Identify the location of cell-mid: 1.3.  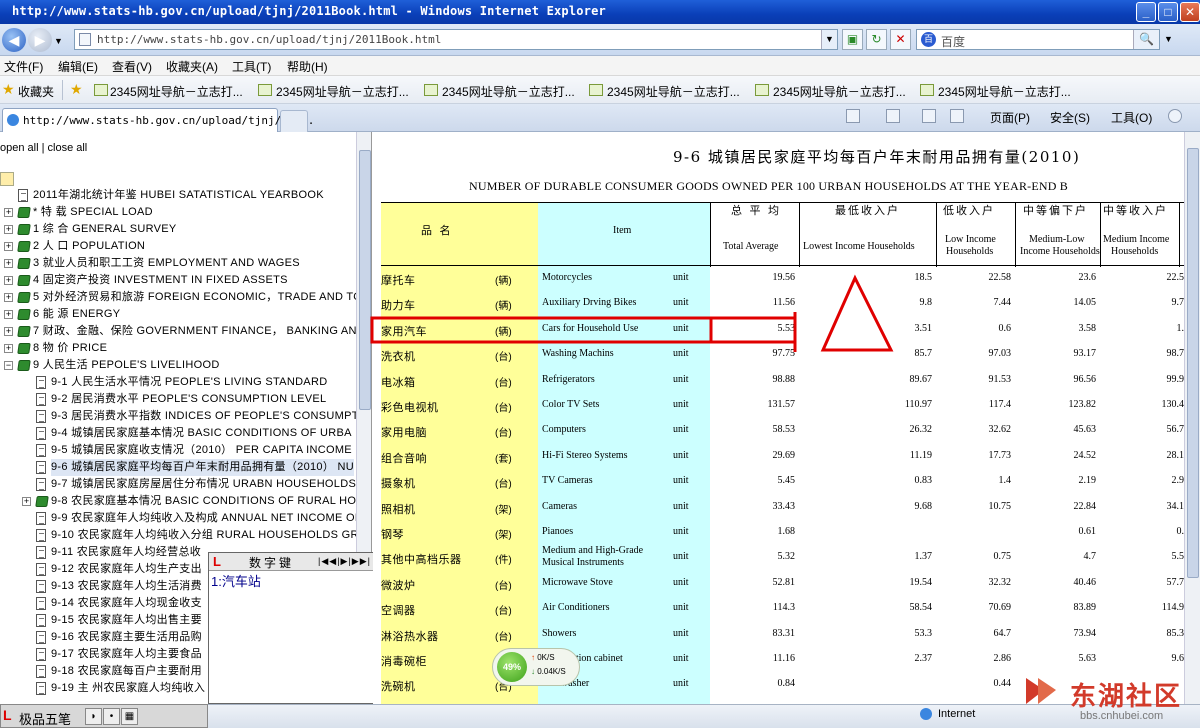
(1180, 328).